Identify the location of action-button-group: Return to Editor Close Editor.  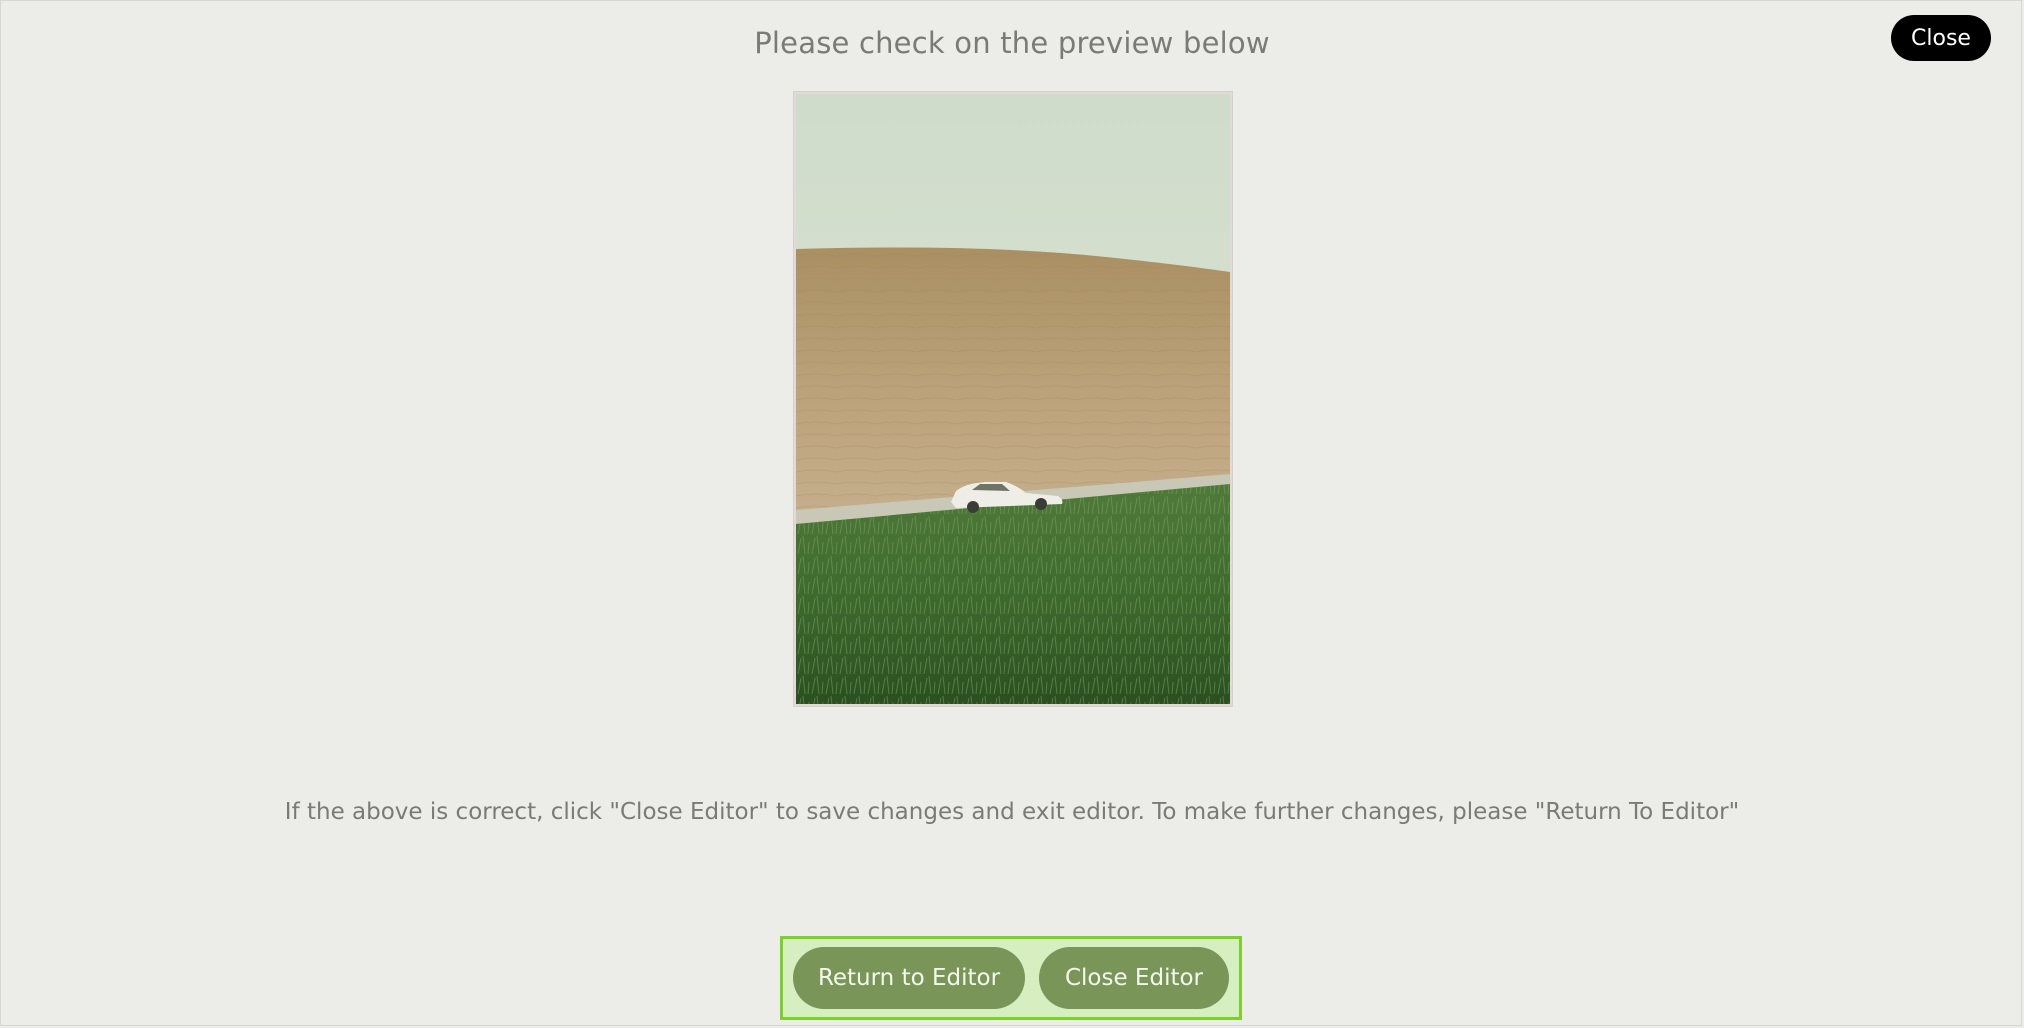
(1011, 978).